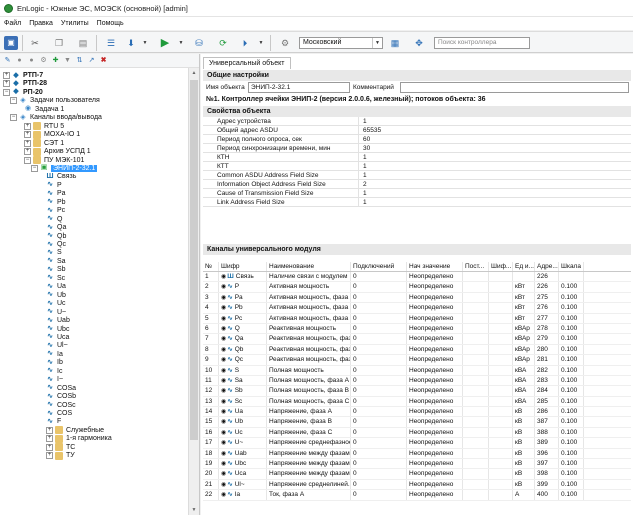 The width and height of the screenshot is (633, 515). I want to click on run-icon: ▶, so click(165, 43).